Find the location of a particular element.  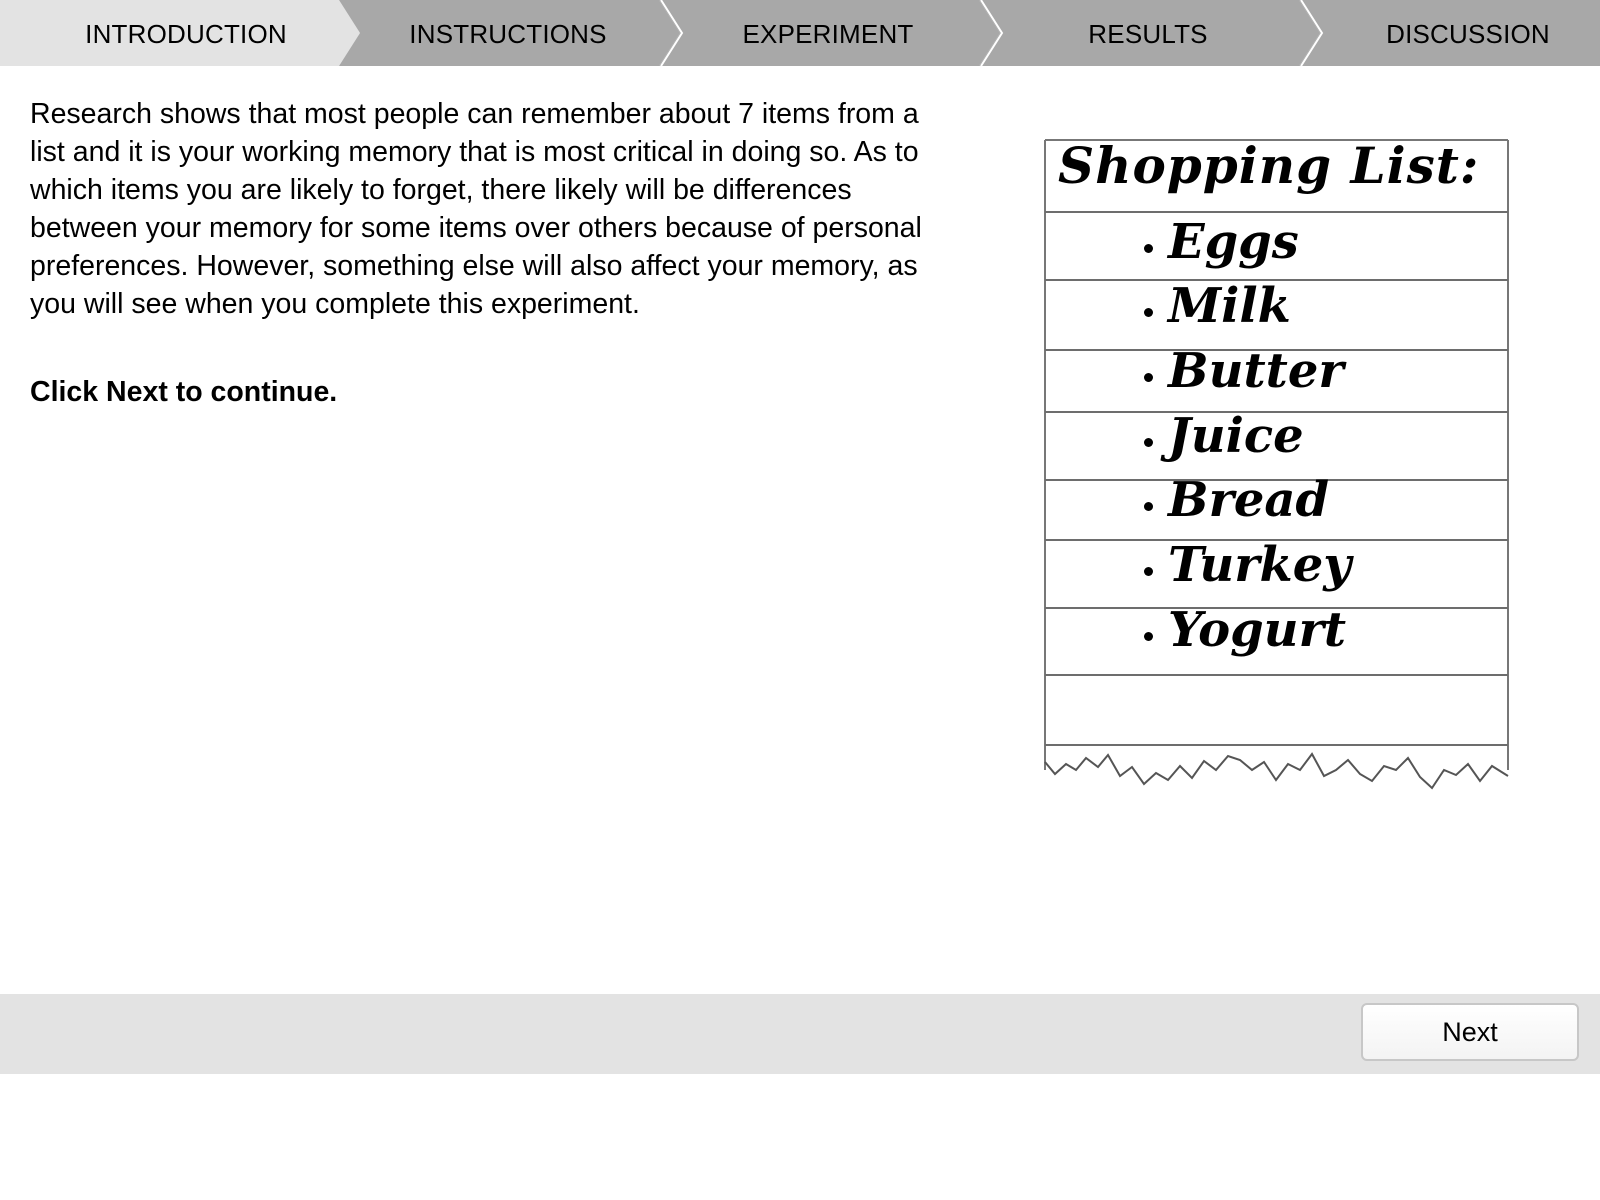

list-item-label: Bread is located at coordinates (1249, 500).